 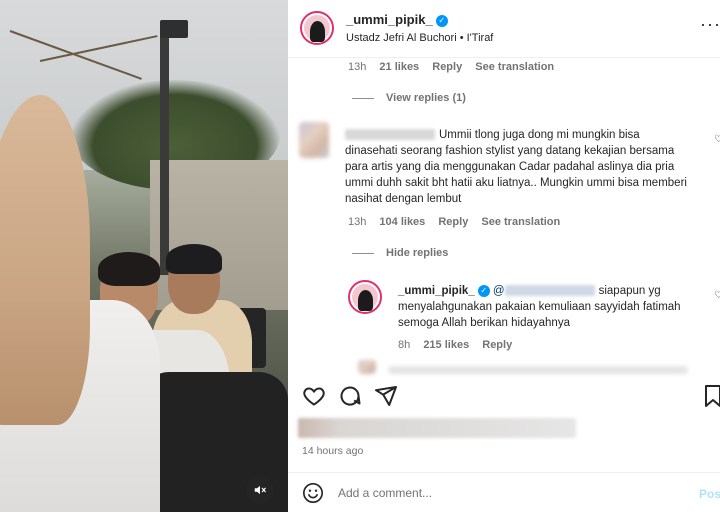 I want to click on media-lamp, so click(x=174, y=29).